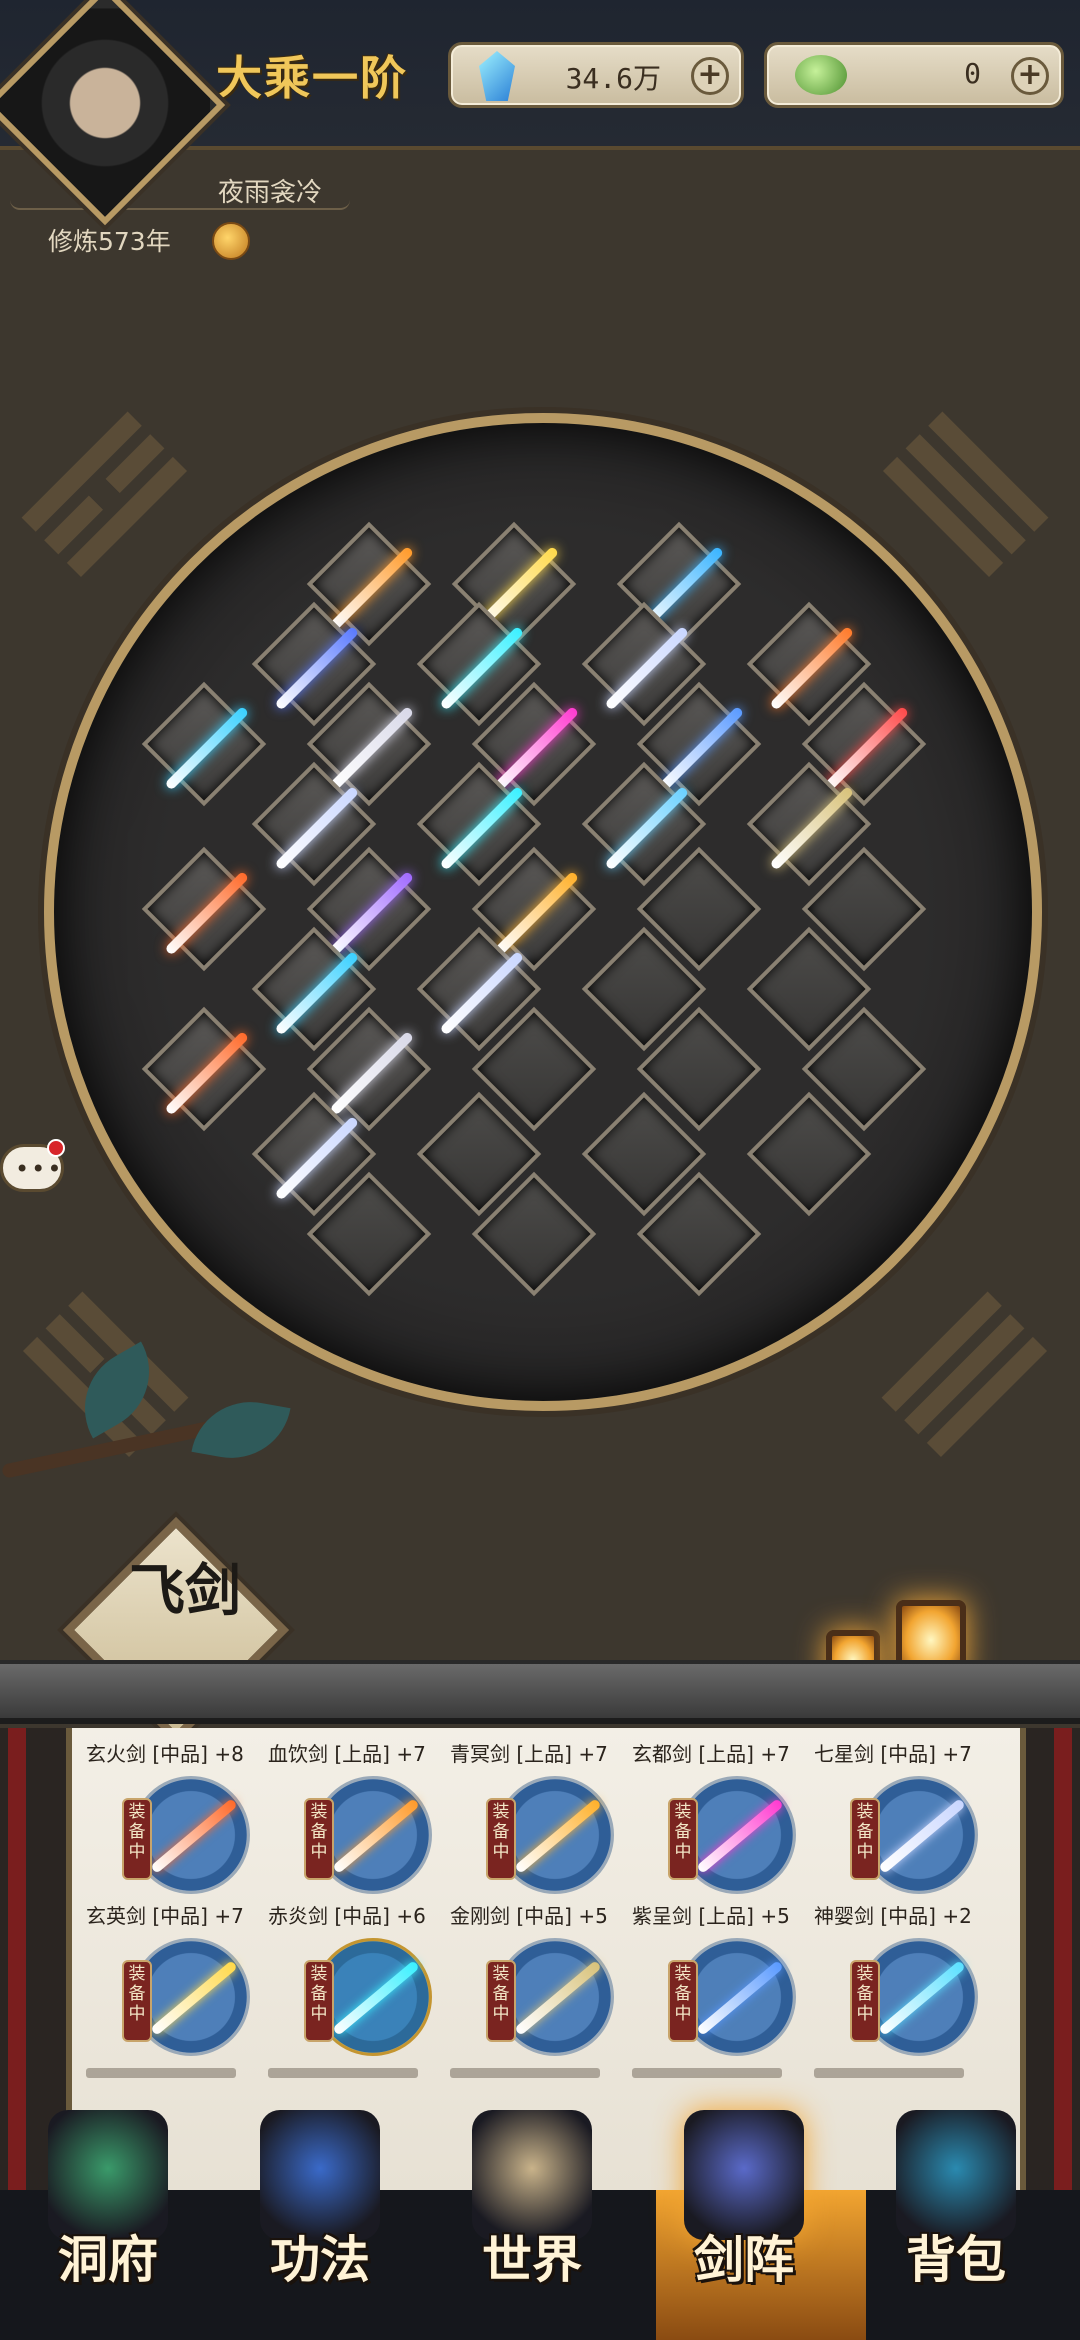  What do you see at coordinates (320, 2210) in the screenshot?
I see `nav-tab-technique-book: 功法` at bounding box center [320, 2210].